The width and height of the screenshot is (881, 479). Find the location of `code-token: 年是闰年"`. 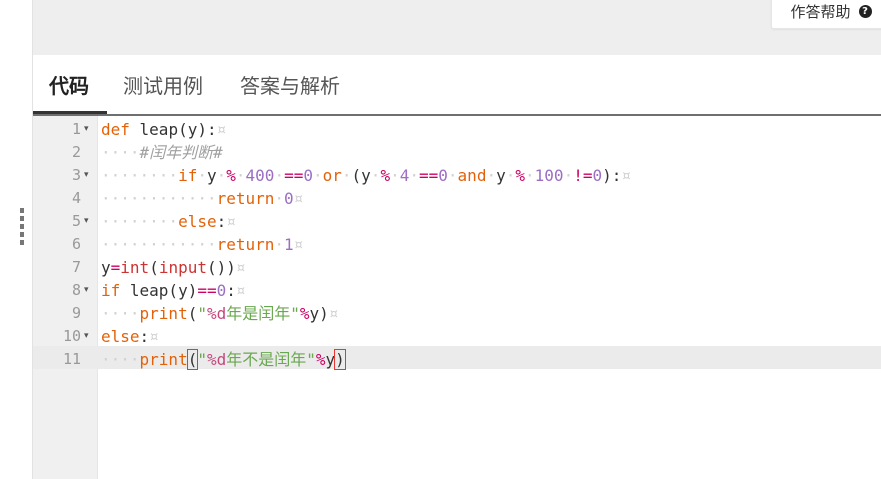

code-token: 年是闰年" is located at coordinates (263, 313).